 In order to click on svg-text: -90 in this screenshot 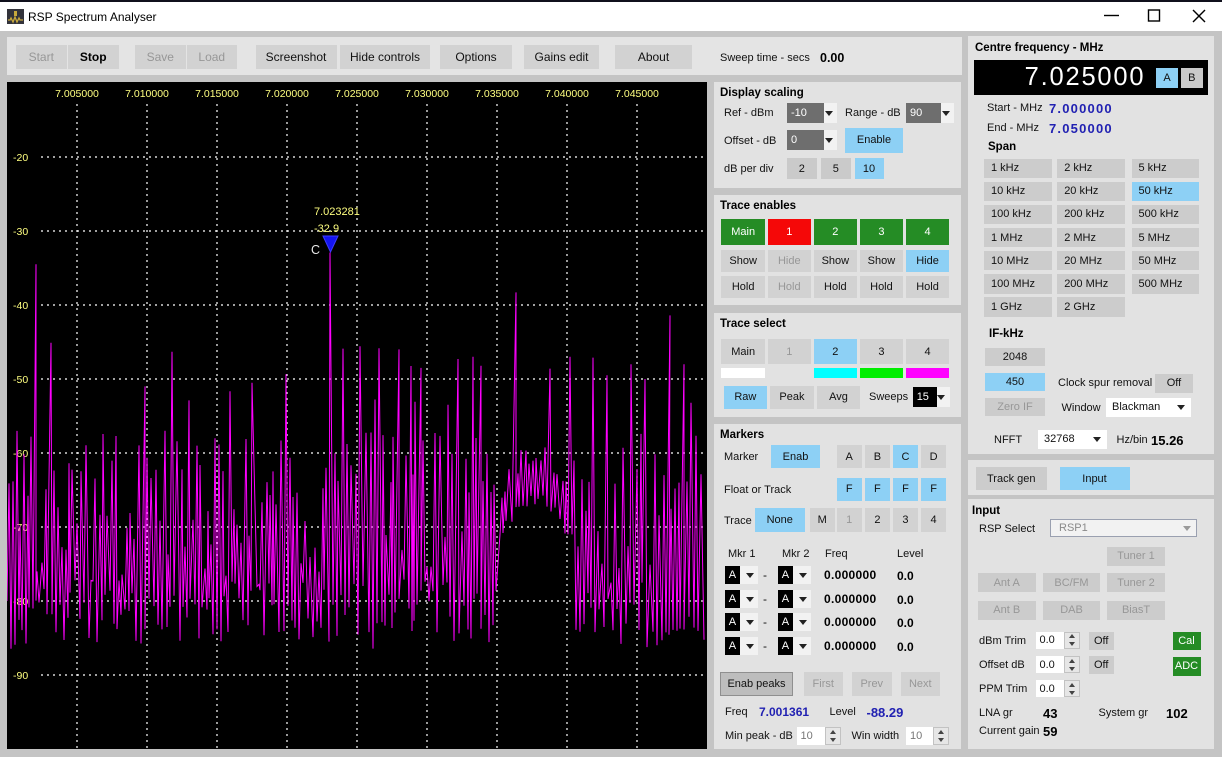, I will do `click(20, 676)`.